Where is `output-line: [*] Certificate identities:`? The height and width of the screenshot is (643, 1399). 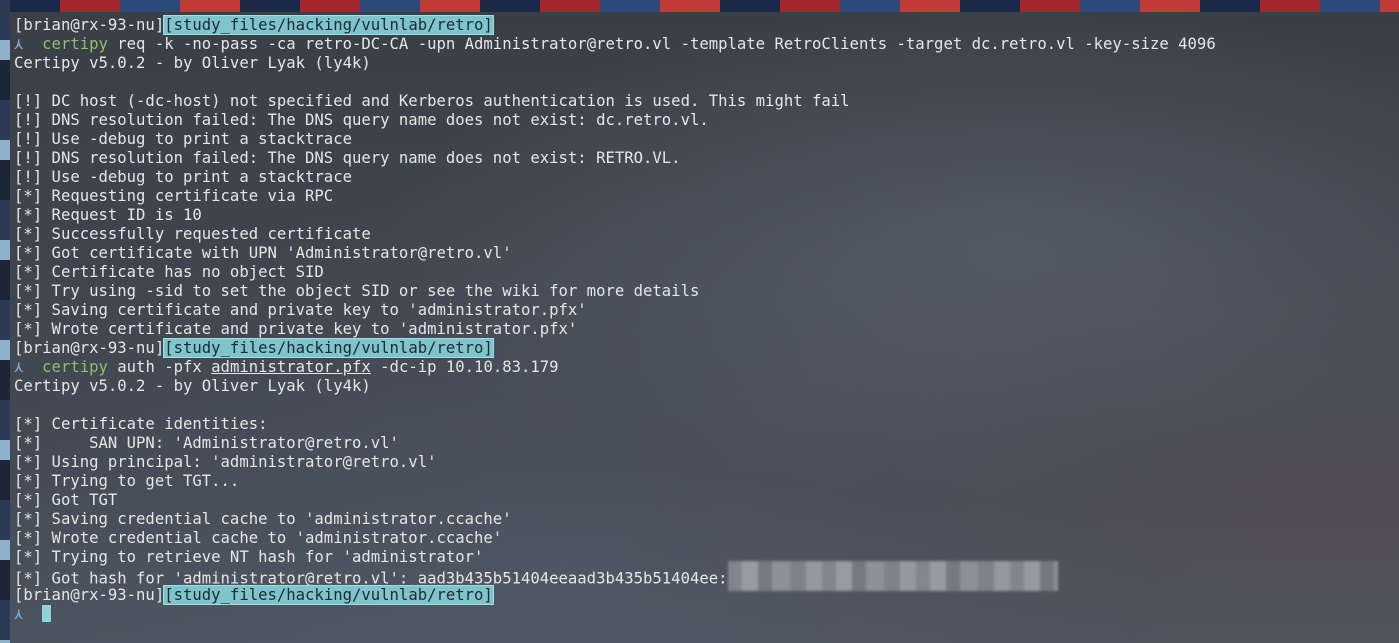
output-line: [*] Certificate identities: is located at coordinates (141, 424).